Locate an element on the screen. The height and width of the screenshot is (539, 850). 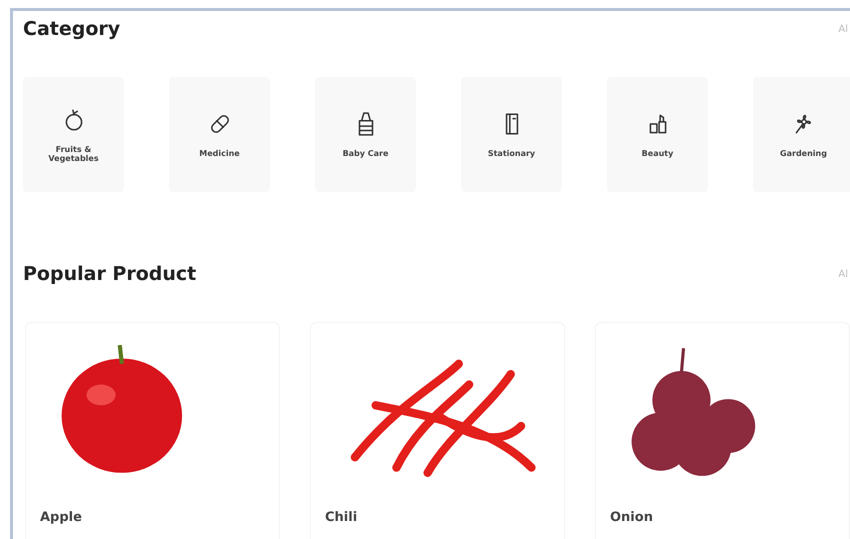
category-card: Stationary is located at coordinates (511, 134).